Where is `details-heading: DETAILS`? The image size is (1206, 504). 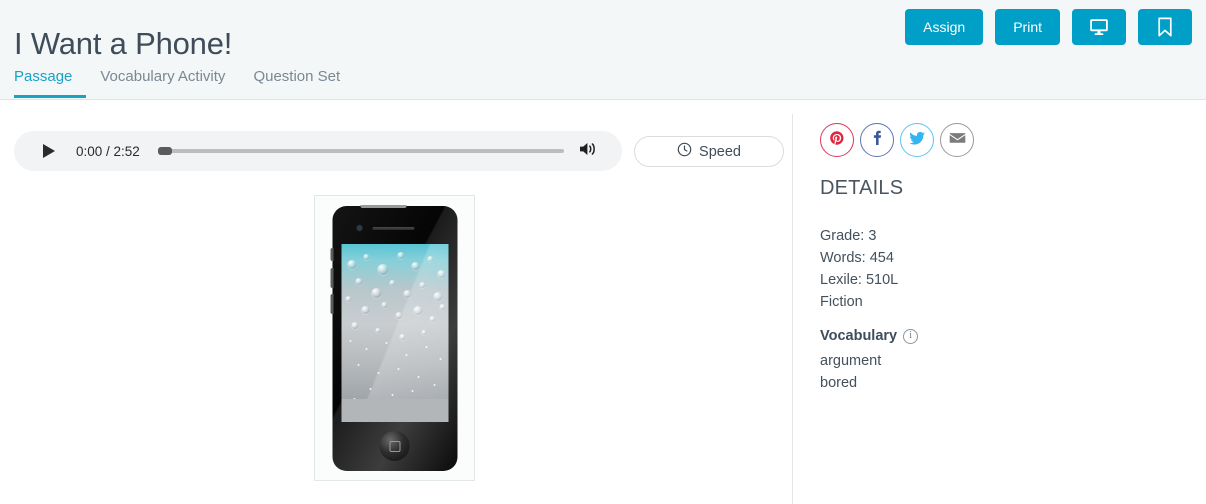
details-heading: DETAILS is located at coordinates (862, 188).